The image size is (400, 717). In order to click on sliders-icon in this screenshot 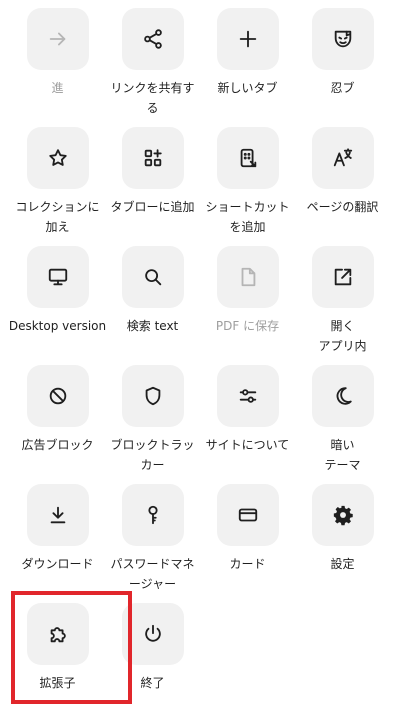, I will do `click(247, 396)`.